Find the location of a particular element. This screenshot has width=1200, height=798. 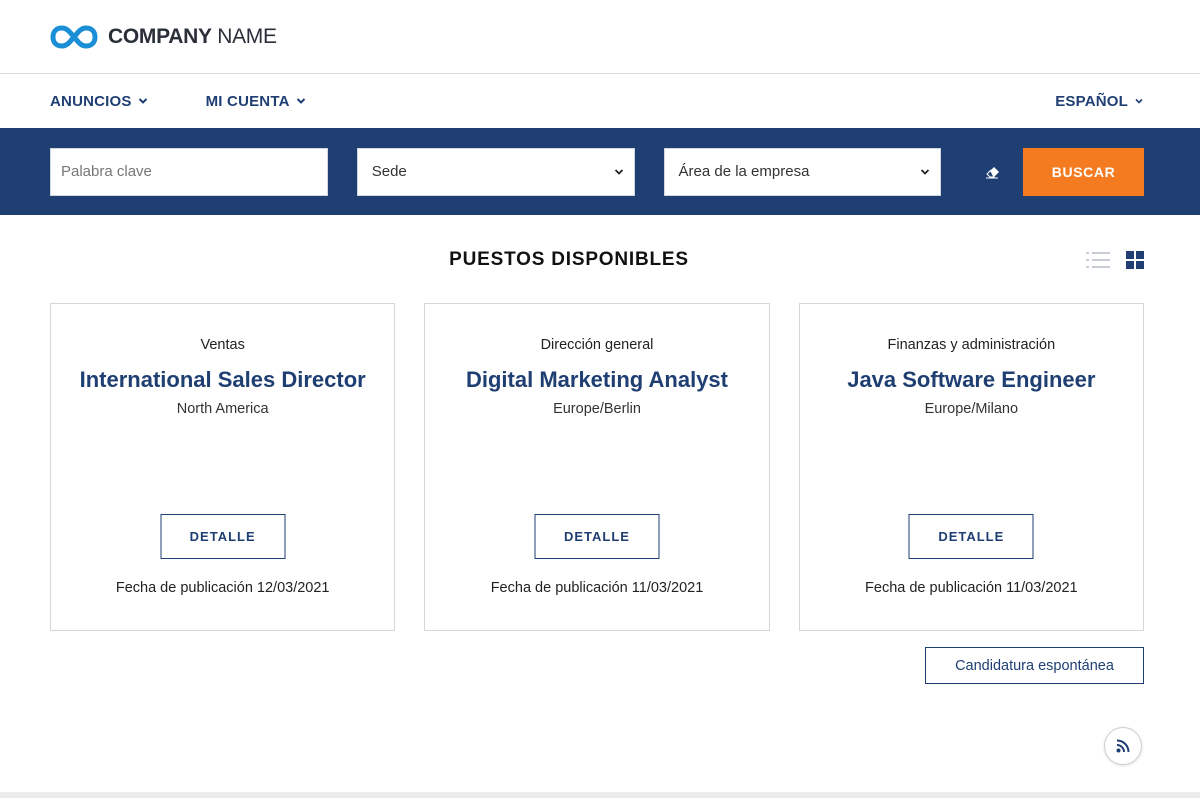

area-select: Área de la empresa is located at coordinates (802, 171).